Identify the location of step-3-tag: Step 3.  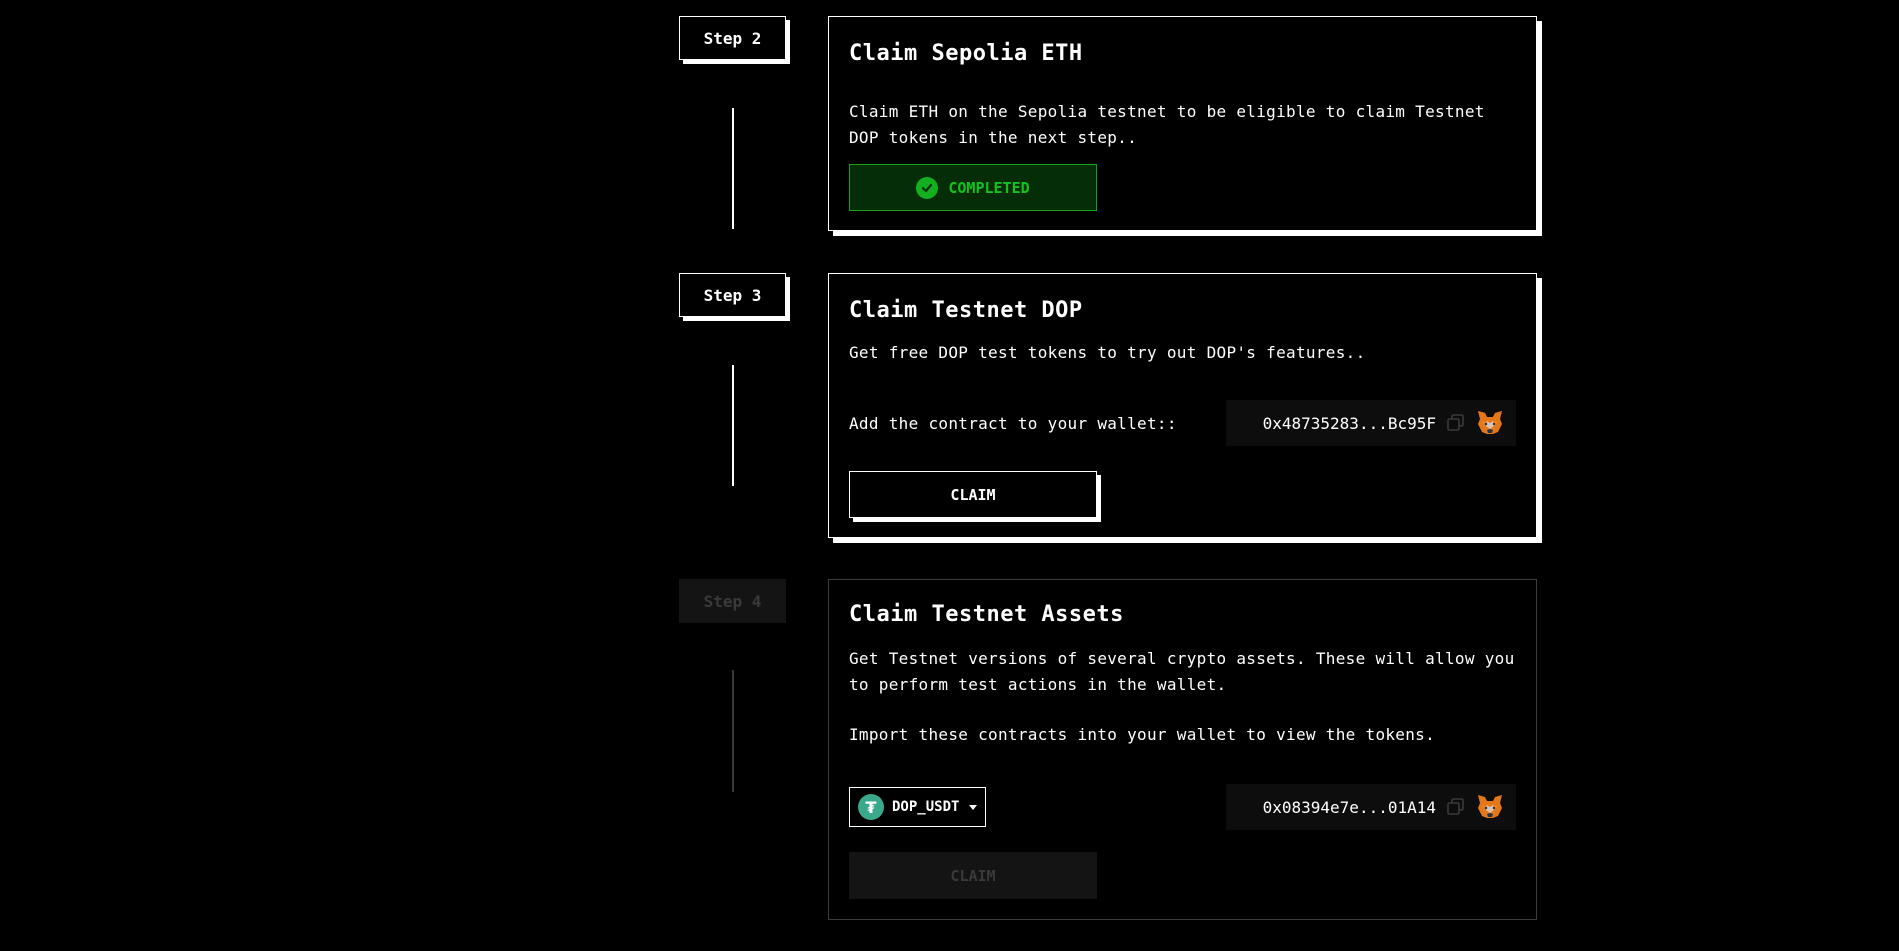
(732, 295).